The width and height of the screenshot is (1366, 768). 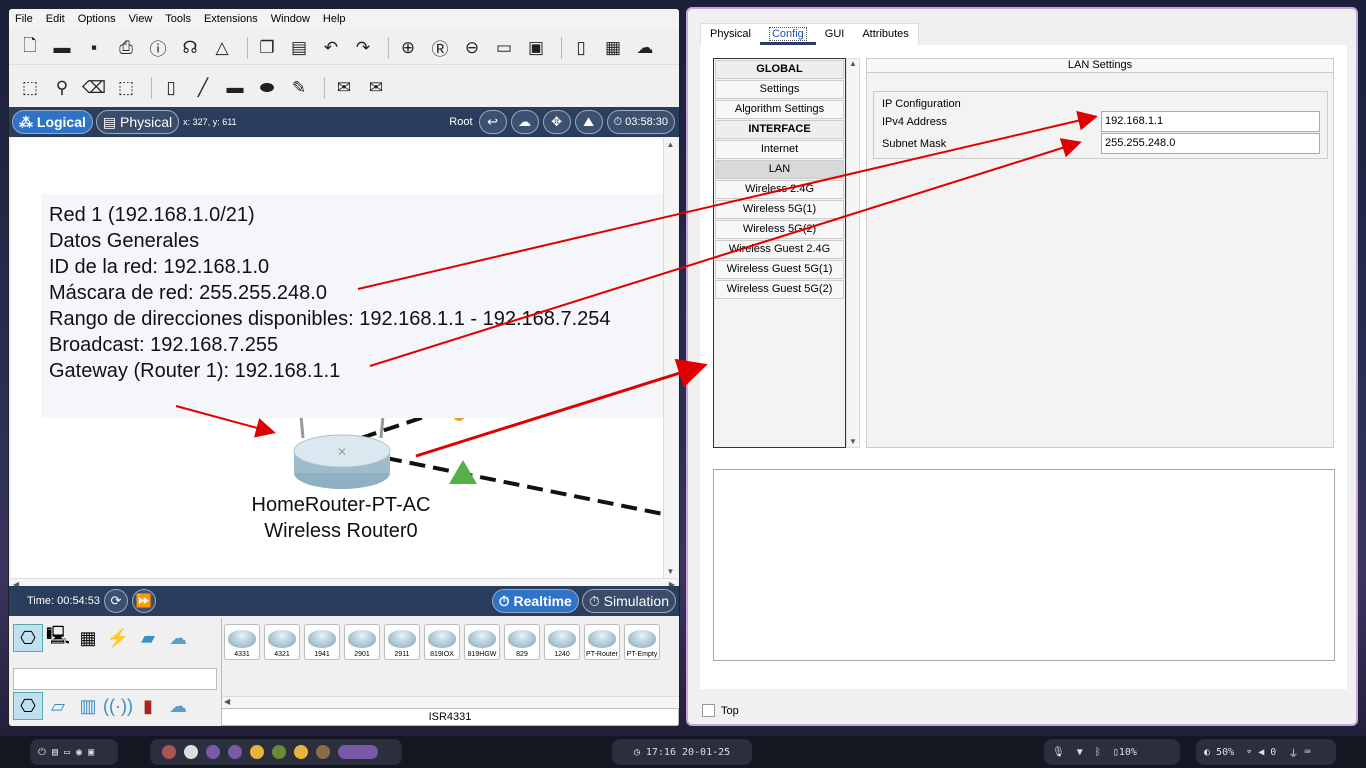 What do you see at coordinates (190, 48) in the screenshot?
I see `network-info-icon: ☊` at bounding box center [190, 48].